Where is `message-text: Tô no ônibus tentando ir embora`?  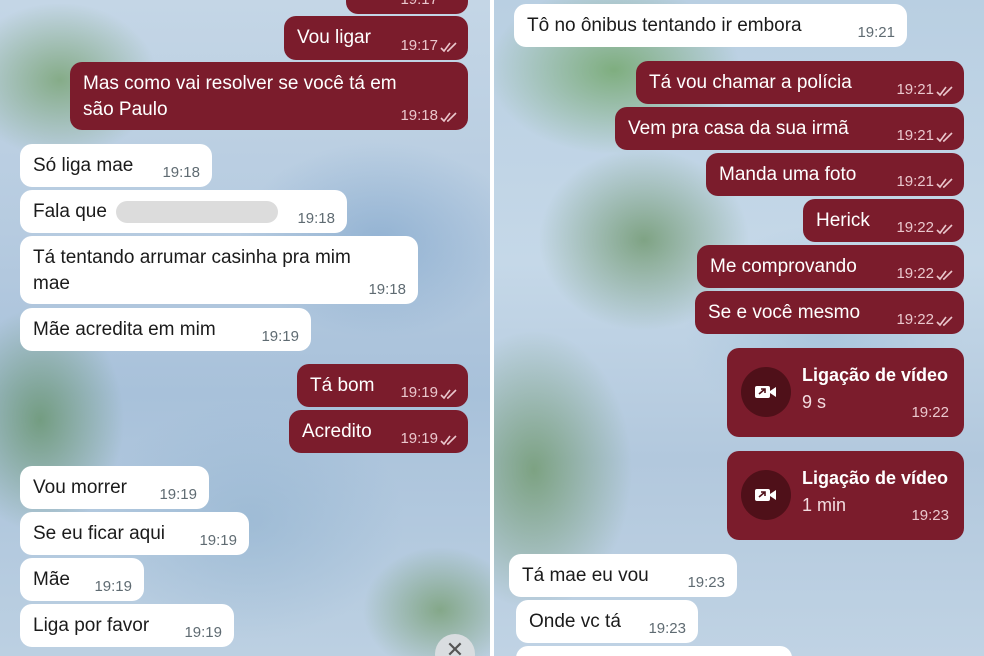
message-text: Tô no ônibus tentando ir embora is located at coordinates (664, 25).